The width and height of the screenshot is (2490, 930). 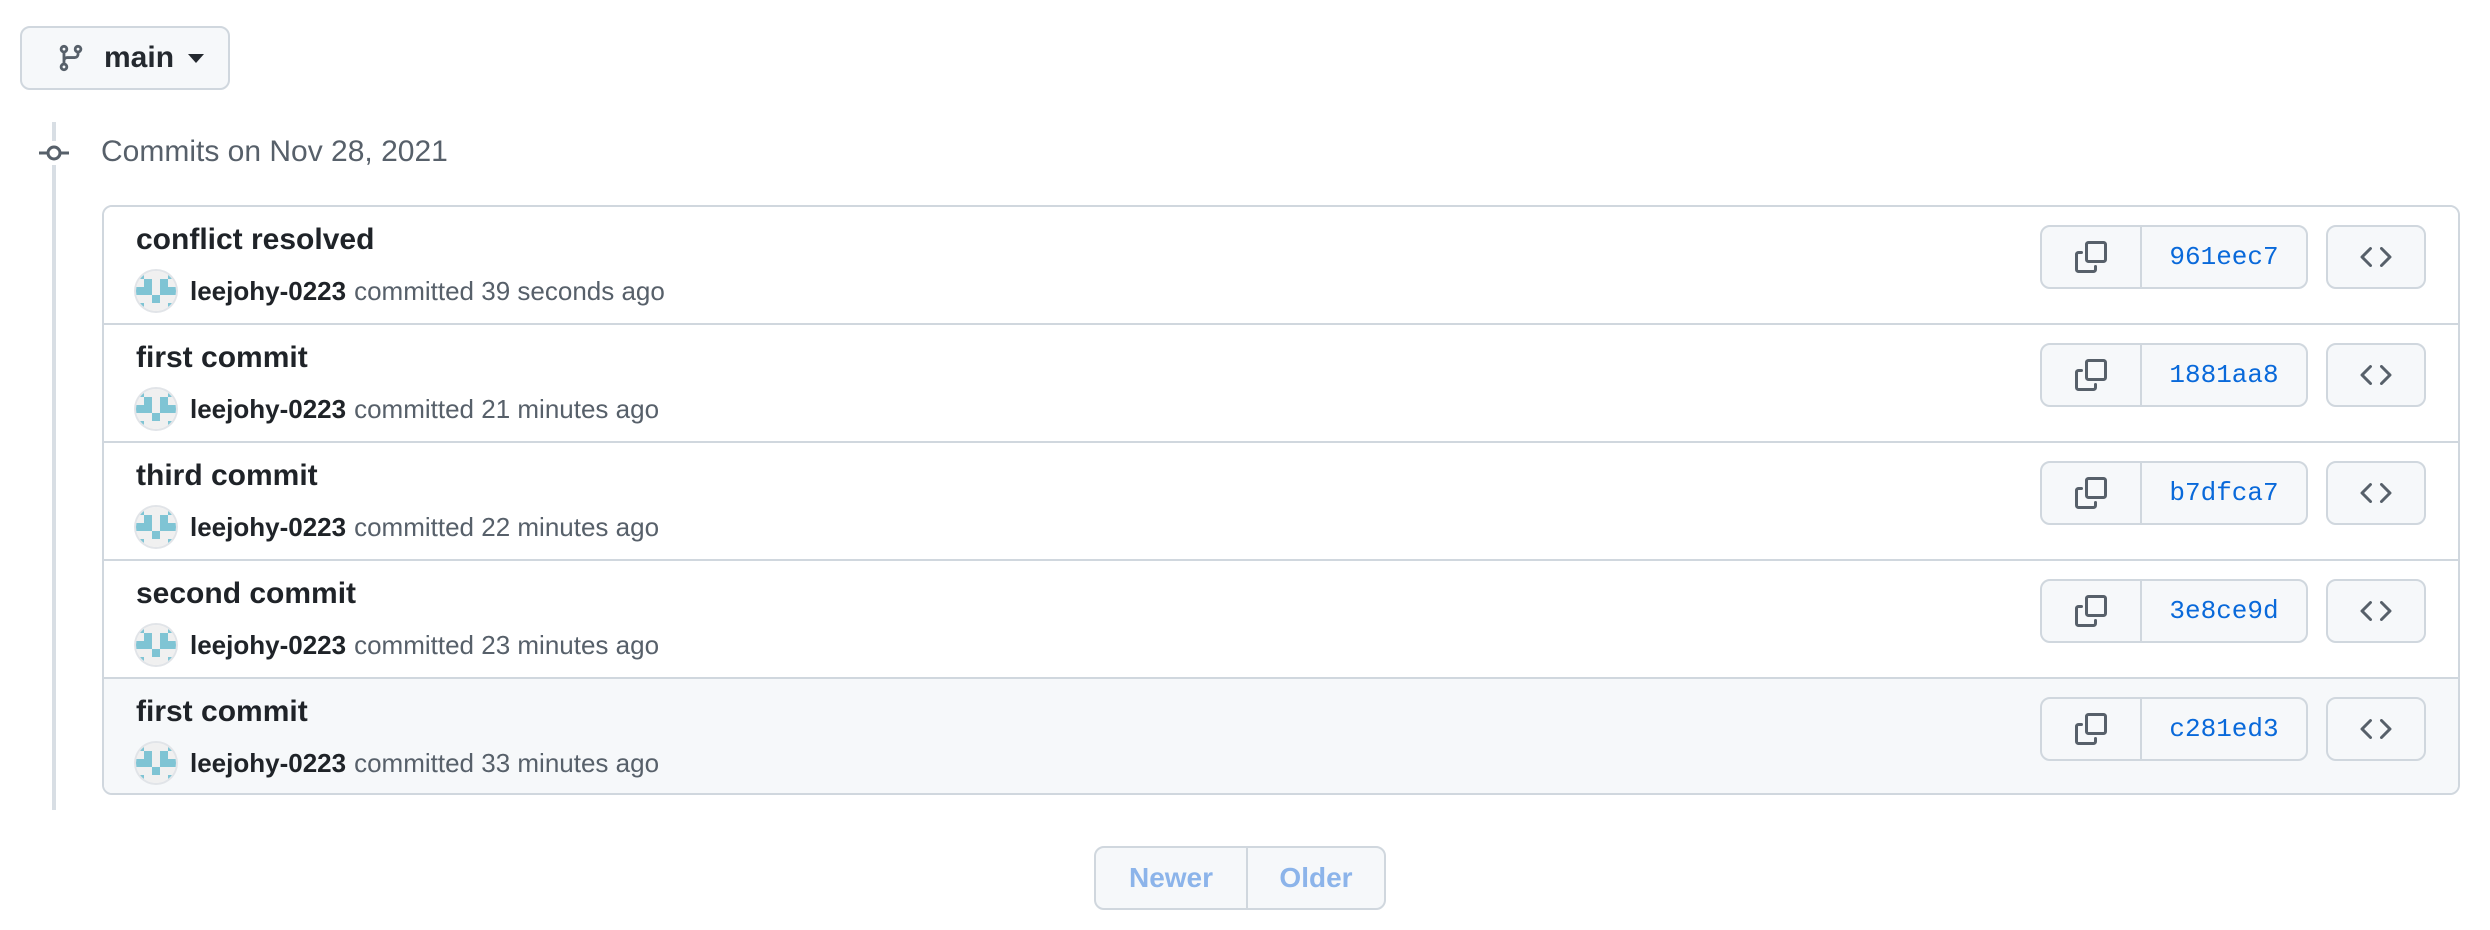 I want to click on commit-sha-link: 961eec7, so click(x=2224, y=257).